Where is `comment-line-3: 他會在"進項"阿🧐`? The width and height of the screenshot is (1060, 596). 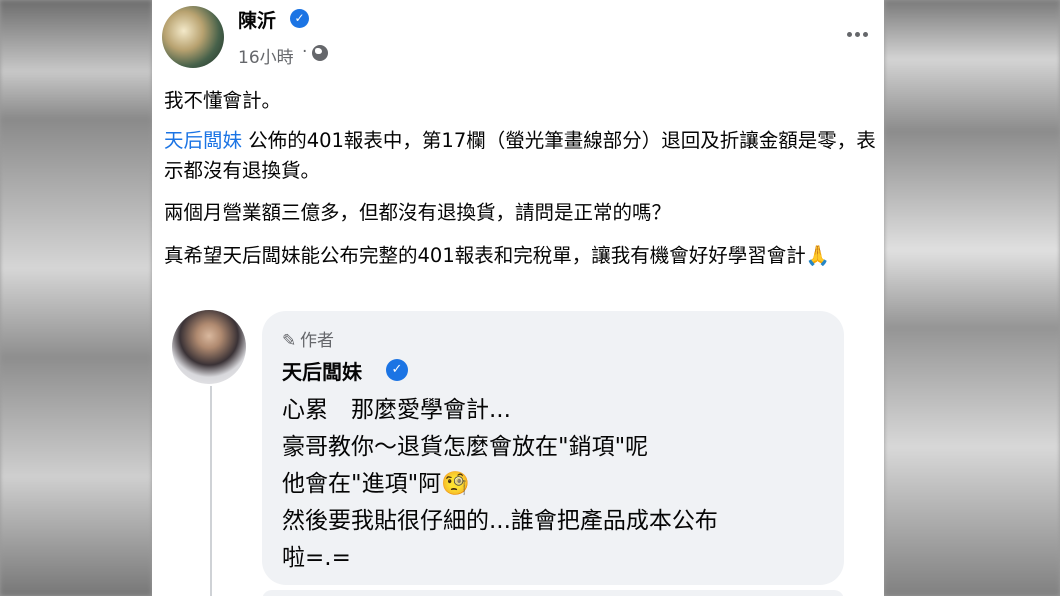
comment-line-3: 他會在"進項"阿🧐 is located at coordinates (376, 484).